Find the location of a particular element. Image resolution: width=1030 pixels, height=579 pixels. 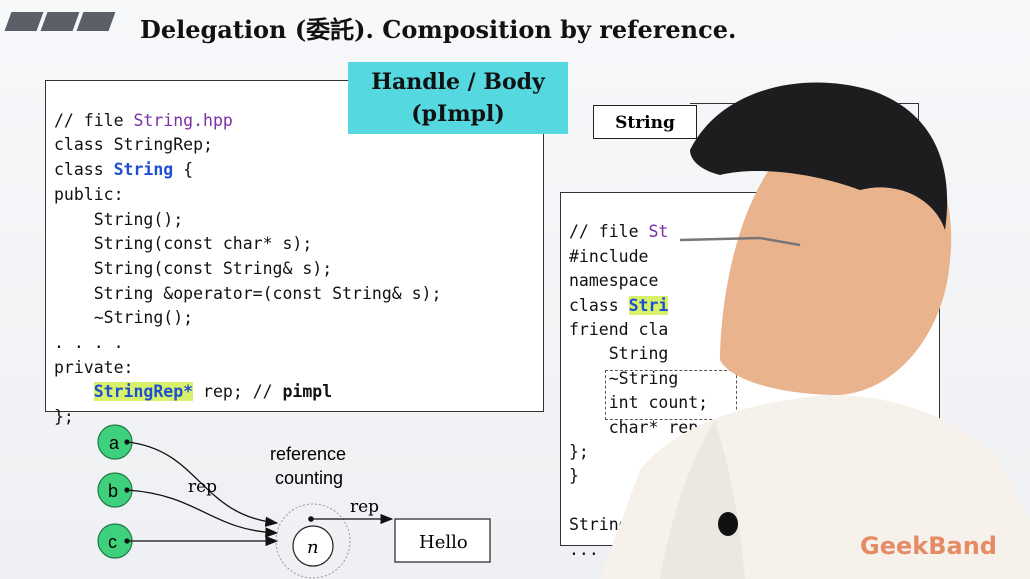

refcount-label-2: counting is located at coordinates (309, 478).